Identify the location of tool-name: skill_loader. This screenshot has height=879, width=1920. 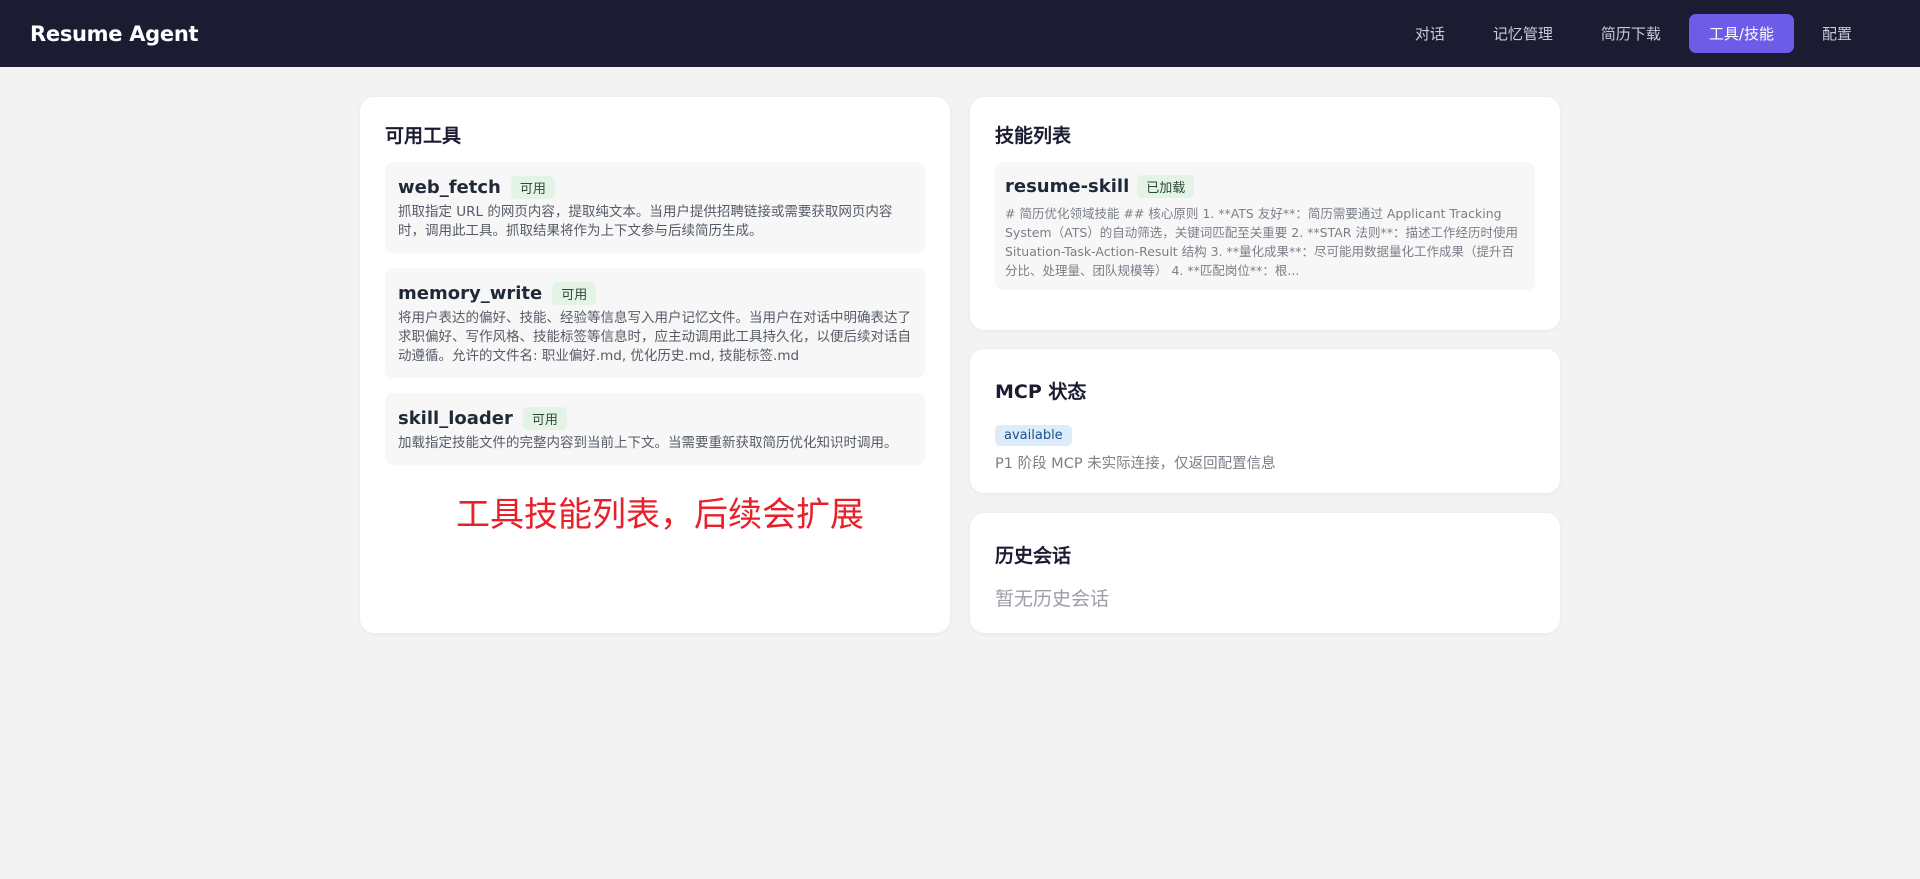
(455, 418).